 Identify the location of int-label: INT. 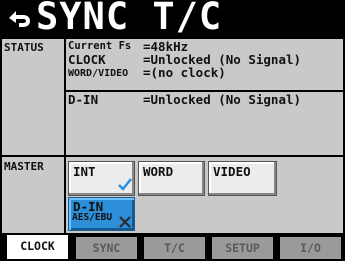
(84, 171).